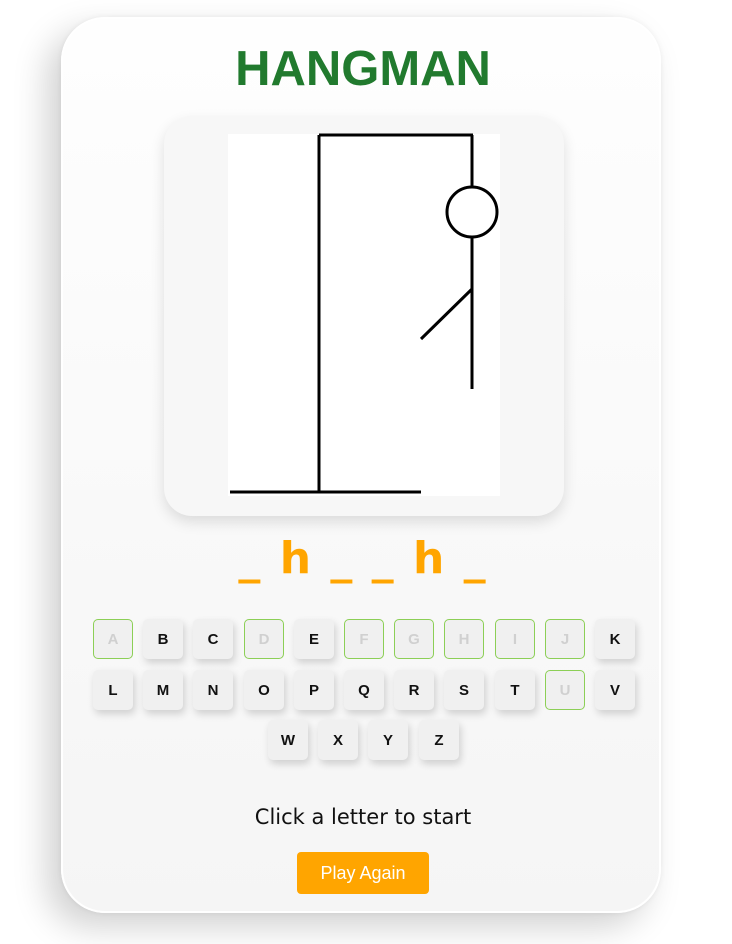 Image resolution: width=732 pixels, height=944 pixels. Describe the element at coordinates (314, 639) in the screenshot. I see `key-e: E` at that location.